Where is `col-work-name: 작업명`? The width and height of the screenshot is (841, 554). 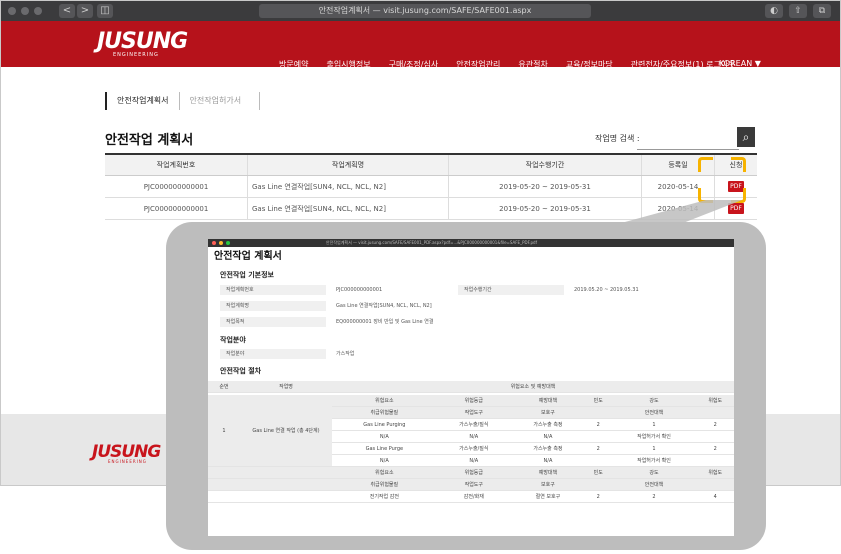 col-work-name: 작업명 is located at coordinates (286, 387).